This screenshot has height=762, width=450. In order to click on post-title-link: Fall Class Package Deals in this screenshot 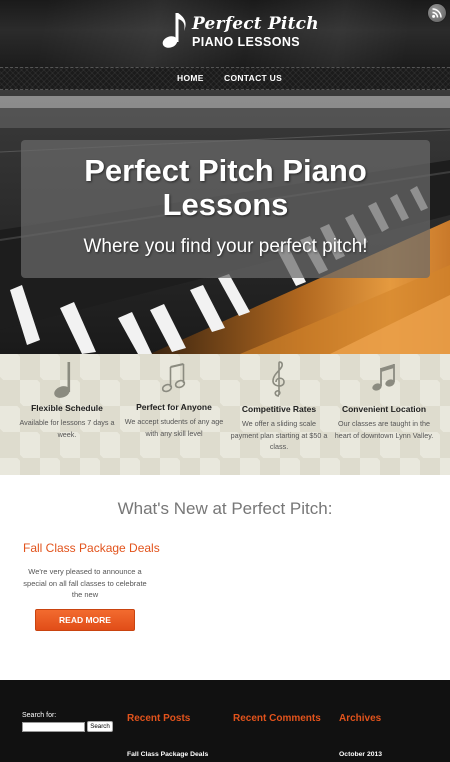, I will do `click(91, 548)`.